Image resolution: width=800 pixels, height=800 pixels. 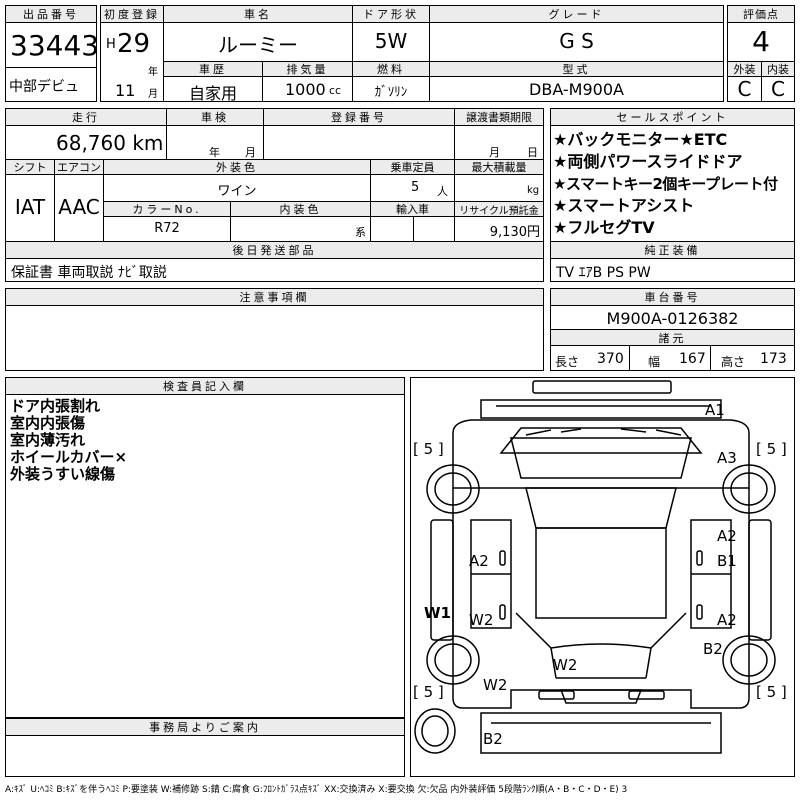 I want to click on damage-a1: A1, so click(x=715, y=410).